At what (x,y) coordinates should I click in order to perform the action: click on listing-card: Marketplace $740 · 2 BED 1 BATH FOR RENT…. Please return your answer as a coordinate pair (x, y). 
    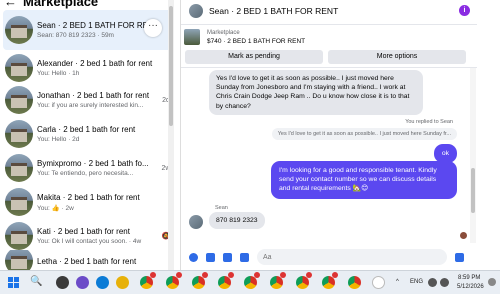
    Looking at the image, I should click on (329, 46).